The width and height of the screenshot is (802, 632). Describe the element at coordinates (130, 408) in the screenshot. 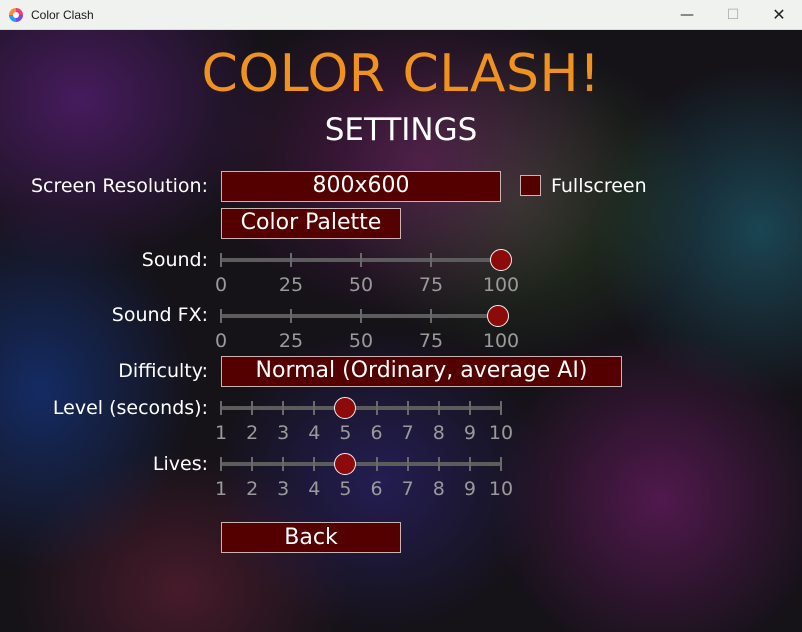

I see `level-label: Level (seconds):` at that location.